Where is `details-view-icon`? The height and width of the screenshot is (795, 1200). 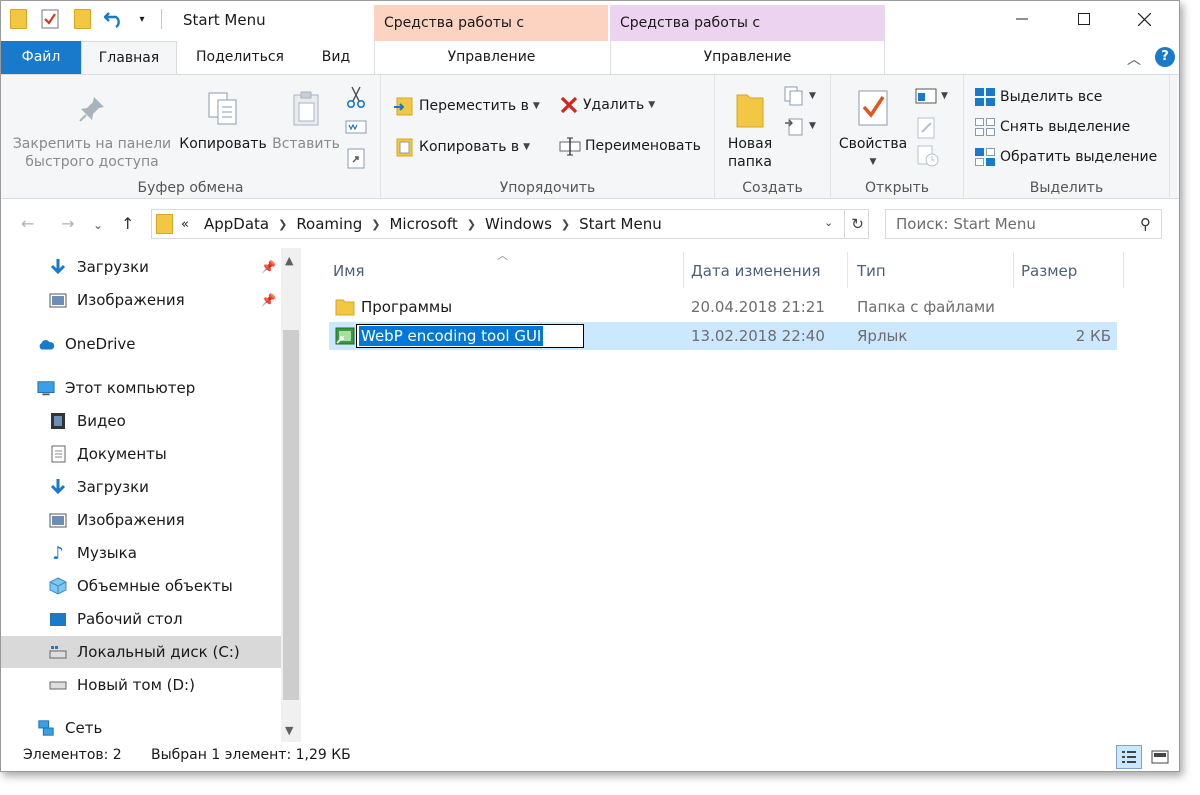 details-view-icon is located at coordinates (1129, 757).